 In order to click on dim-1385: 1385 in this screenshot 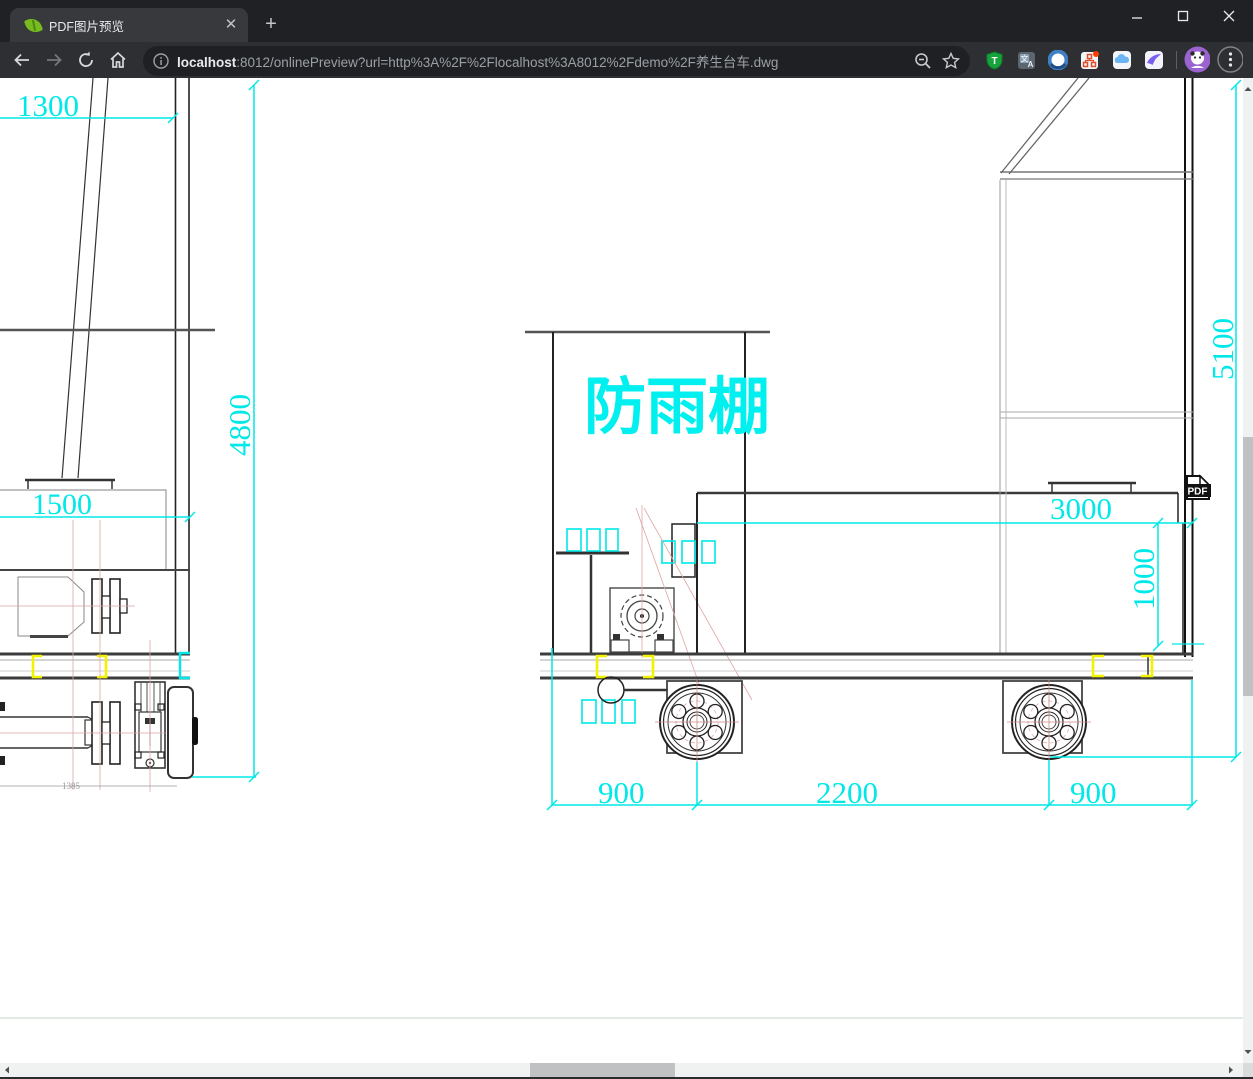, I will do `click(71, 786)`.